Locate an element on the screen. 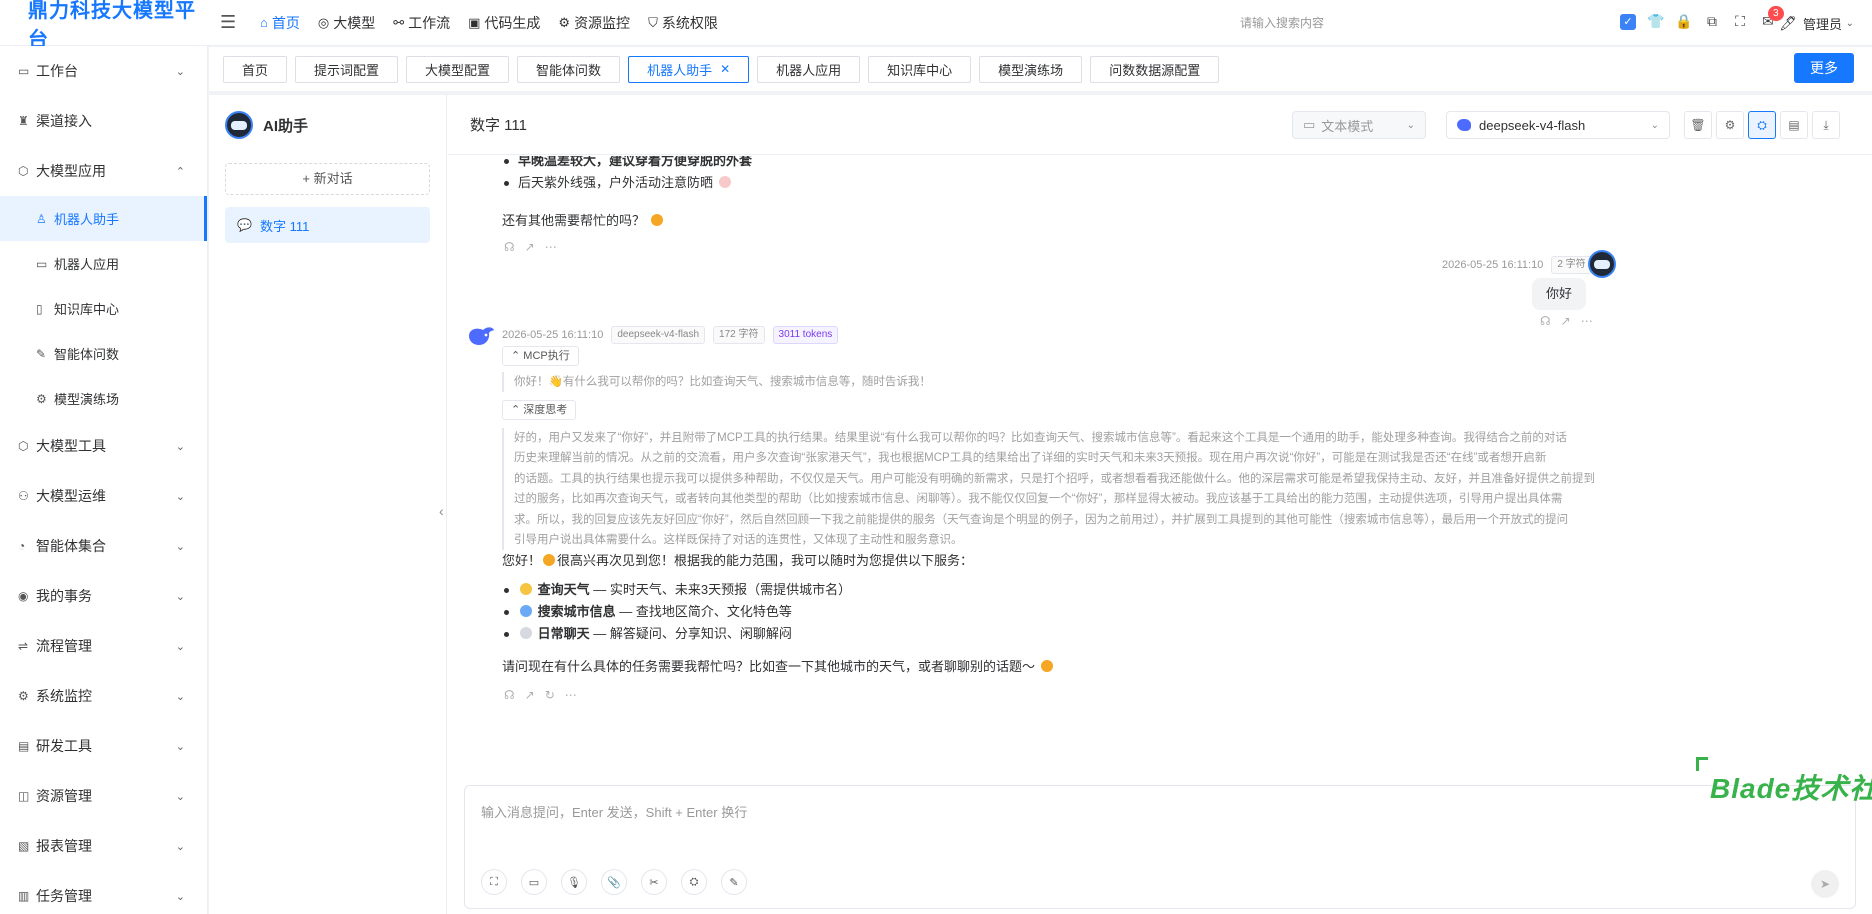  nav-workflow: ⚯ 工作流 is located at coordinates (421, 23).